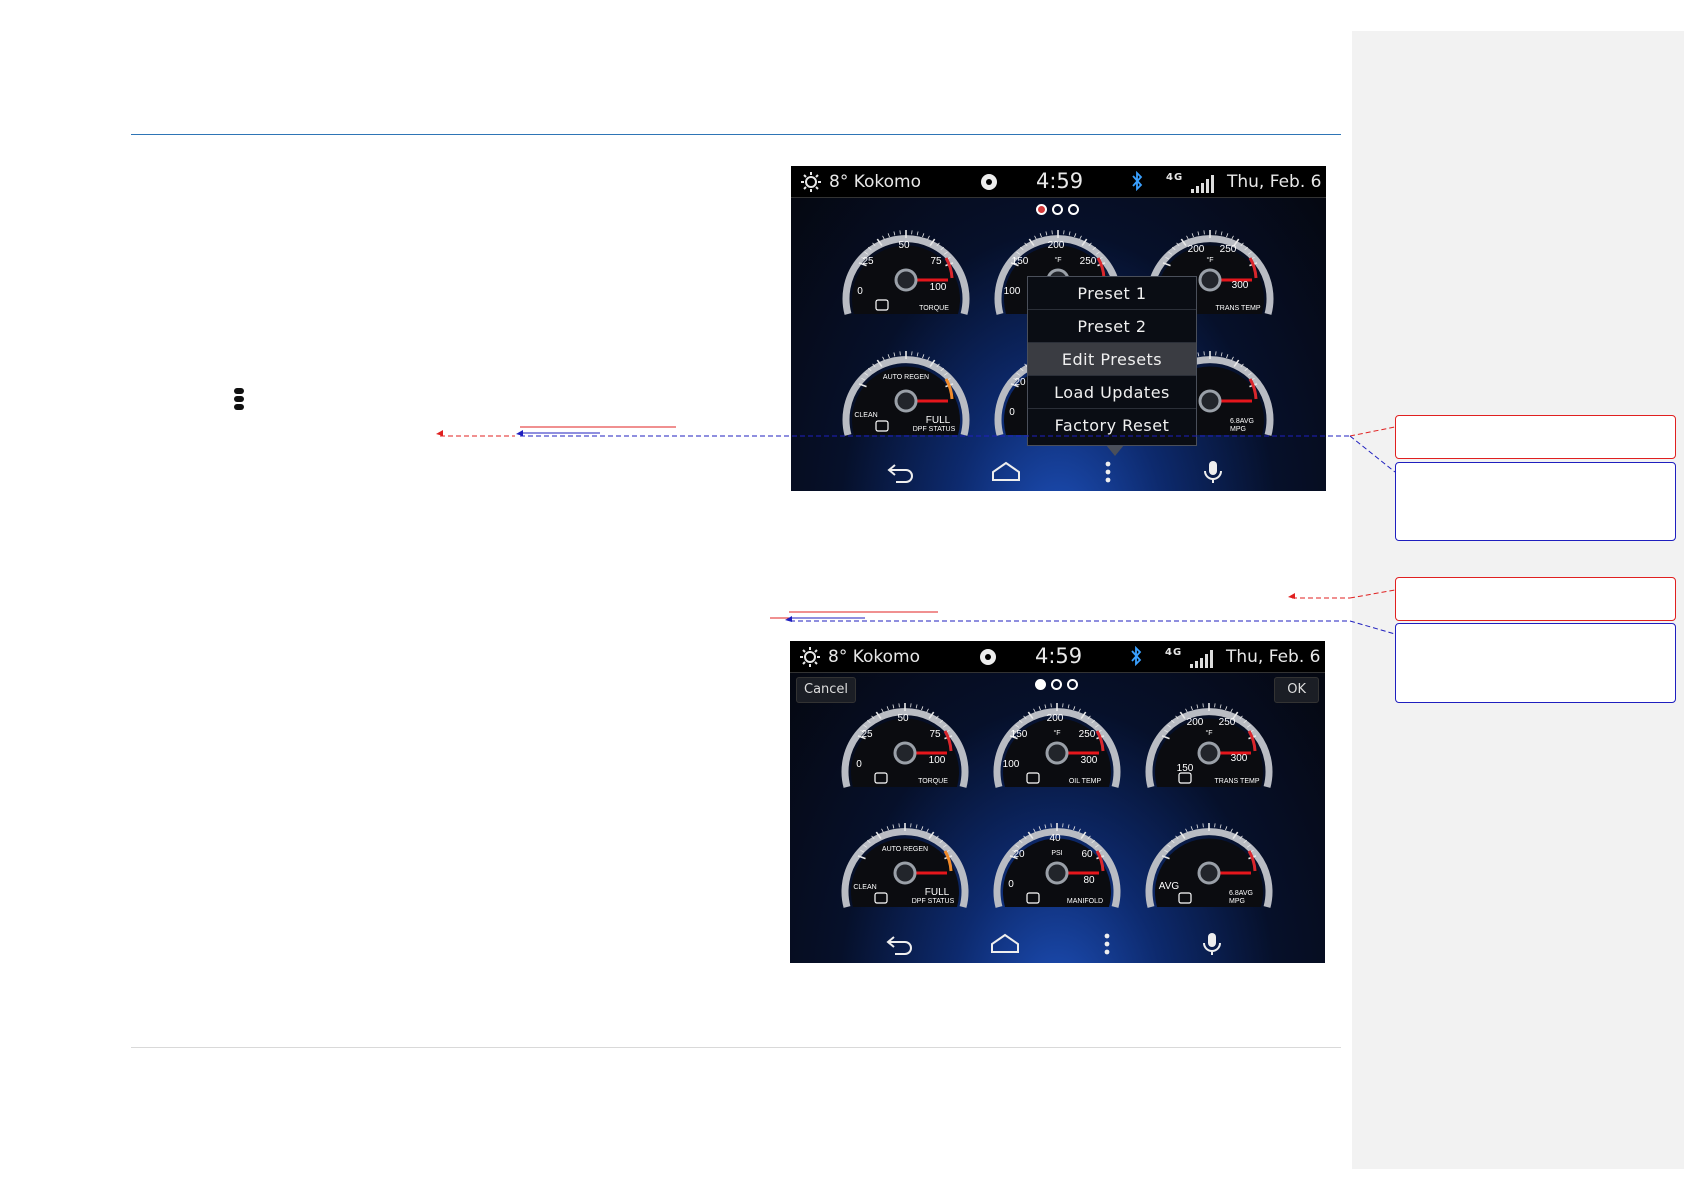 This screenshot has height=1190, width=1684. I want to click on gauge-label: TORQUE, so click(933, 781).